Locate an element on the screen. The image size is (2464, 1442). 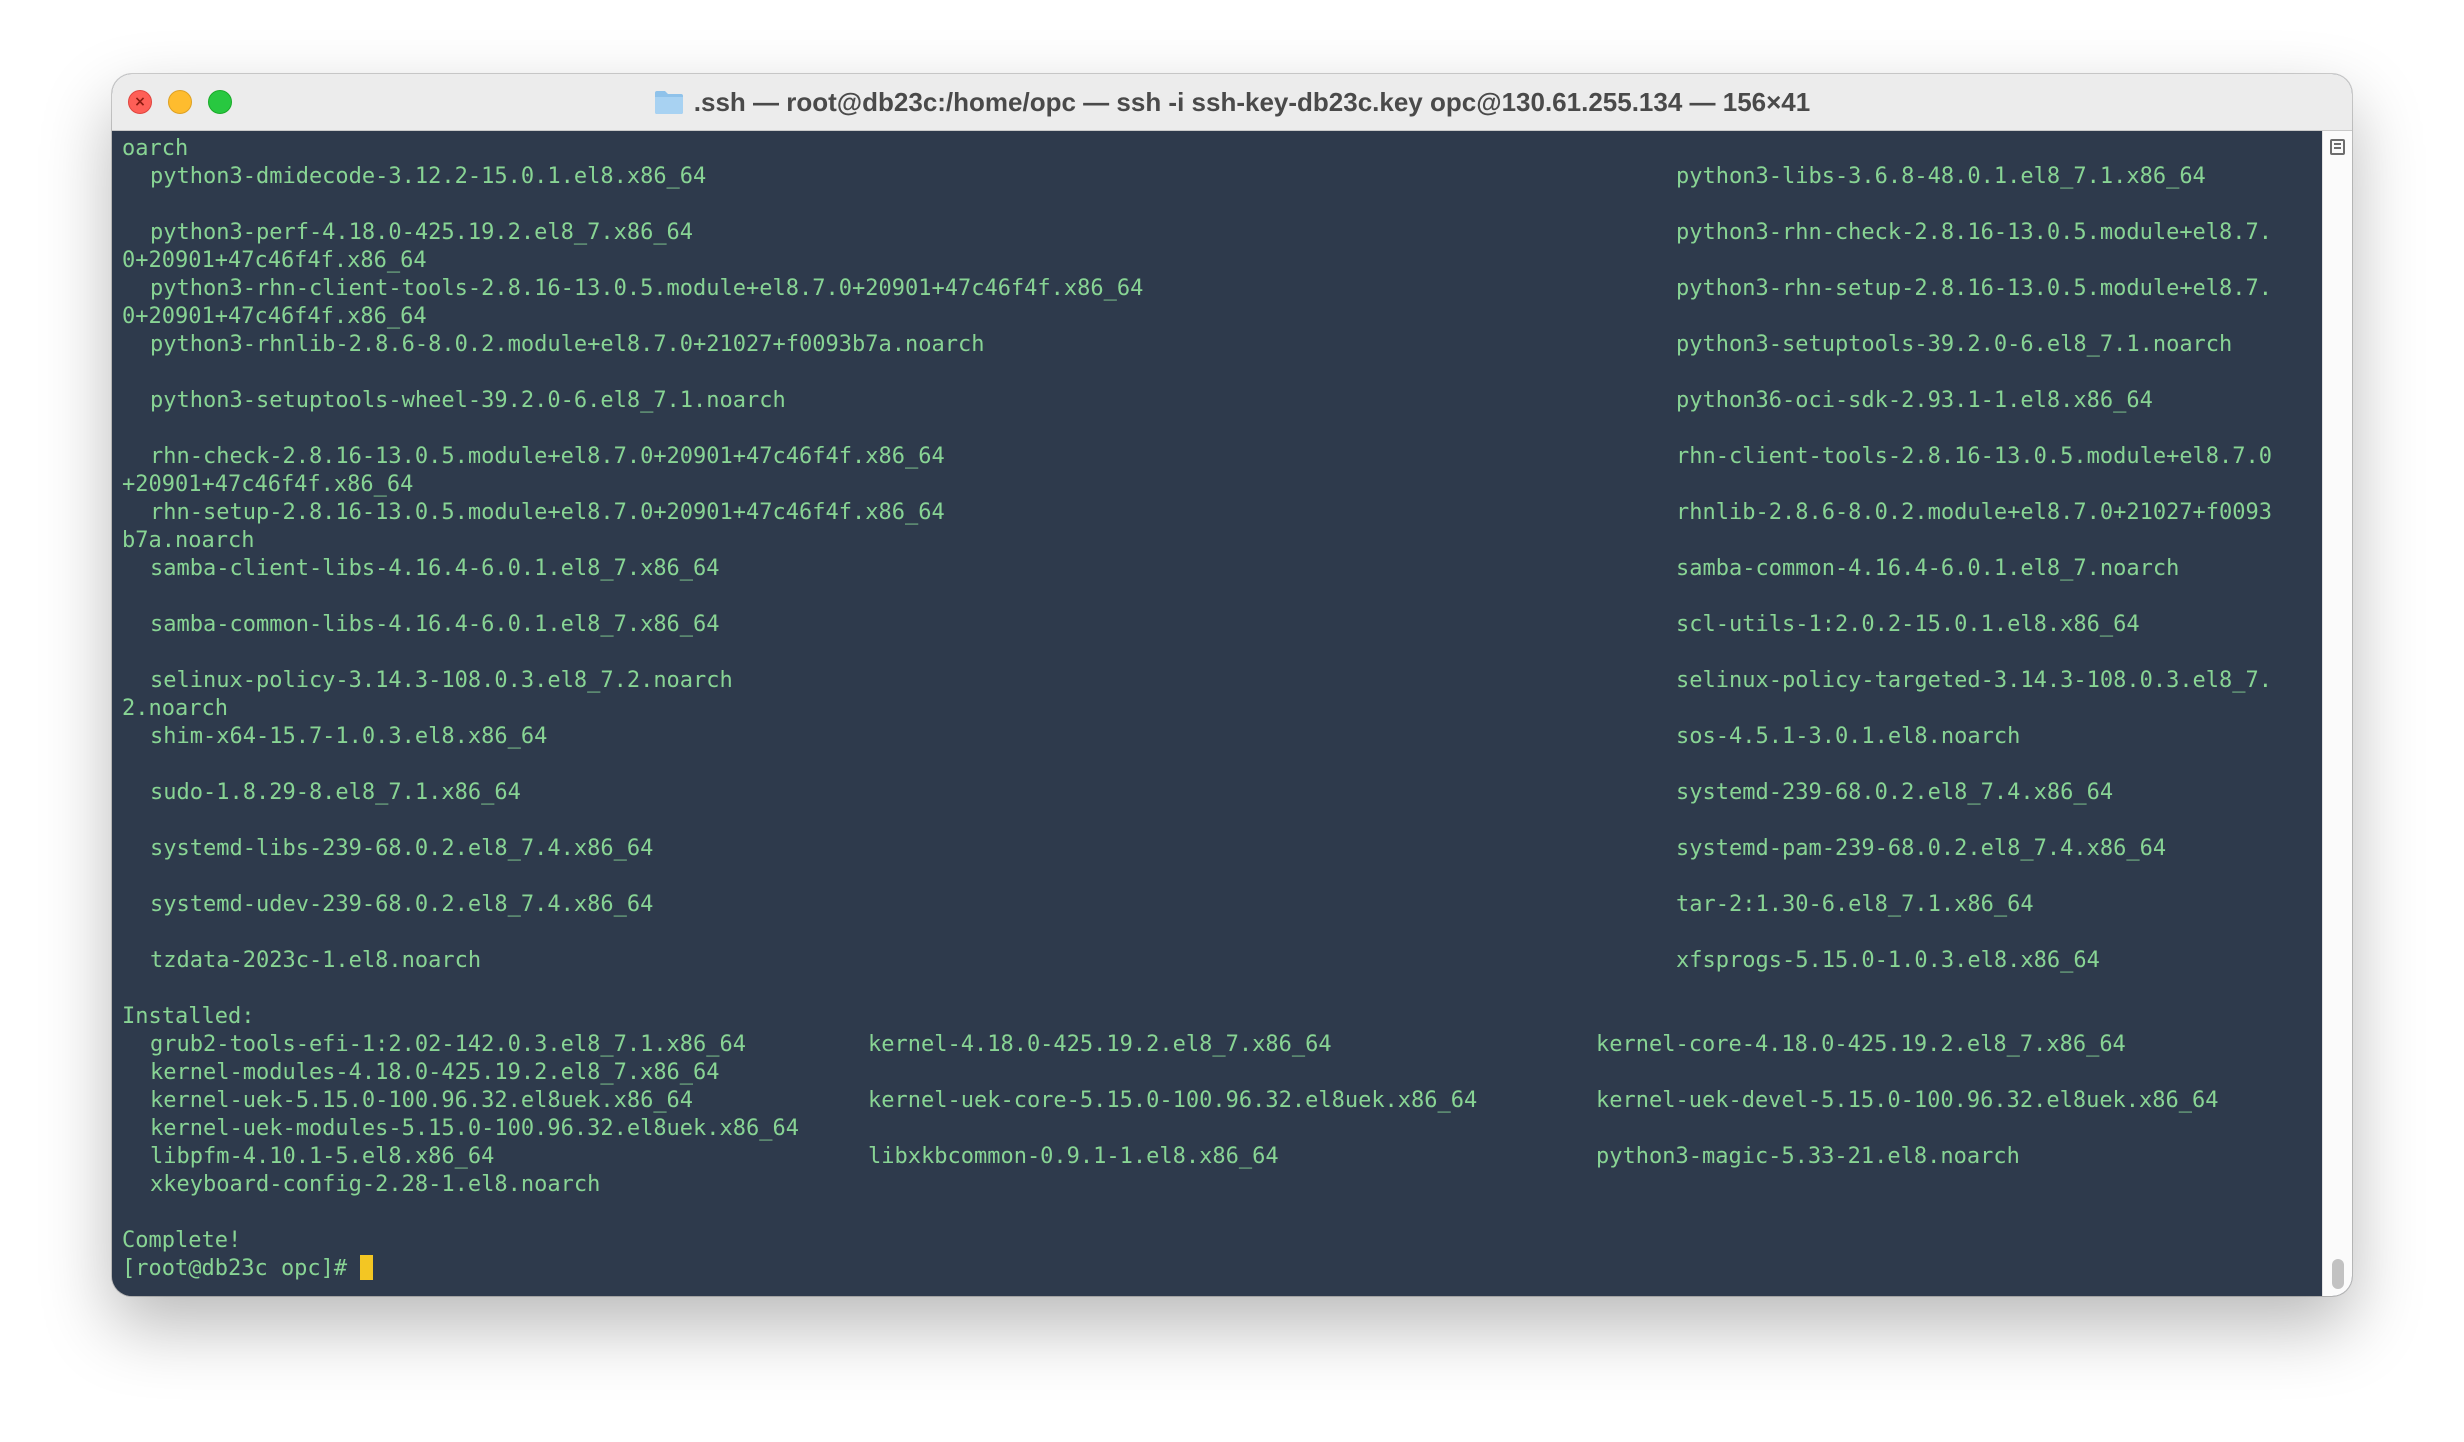
output-text: xfsprogs-5.15.0-1.0.3.el8.x86_64 is located at coordinates (1888, 960).